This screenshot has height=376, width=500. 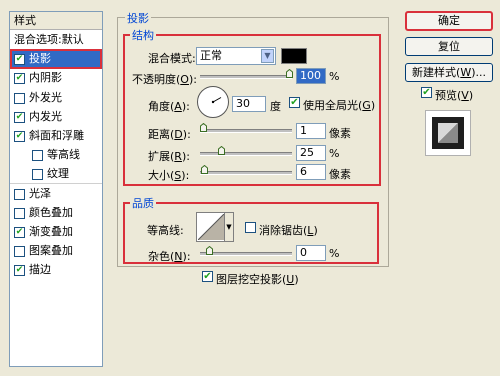 I want to click on use-global-light-checkbox: ✔, so click(x=294, y=102).